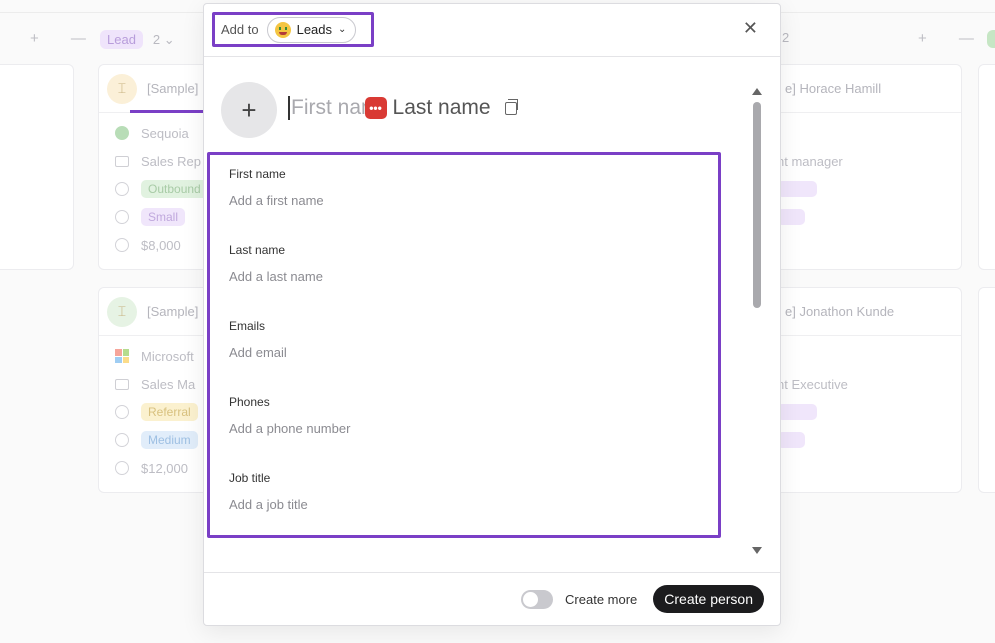 This screenshot has height=643, width=995. What do you see at coordinates (757, 205) in the screenshot?
I see `scrollbar-thumb` at bounding box center [757, 205].